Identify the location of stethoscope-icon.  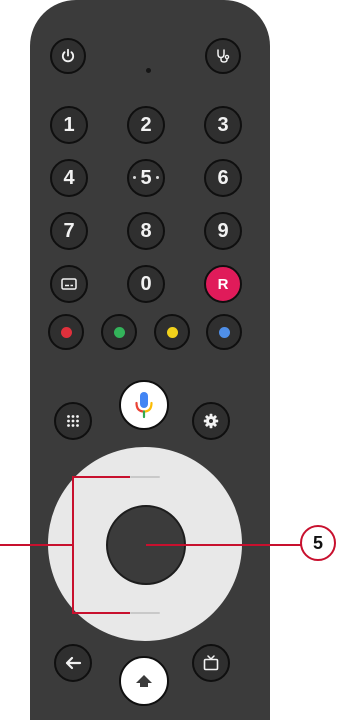
(223, 56).